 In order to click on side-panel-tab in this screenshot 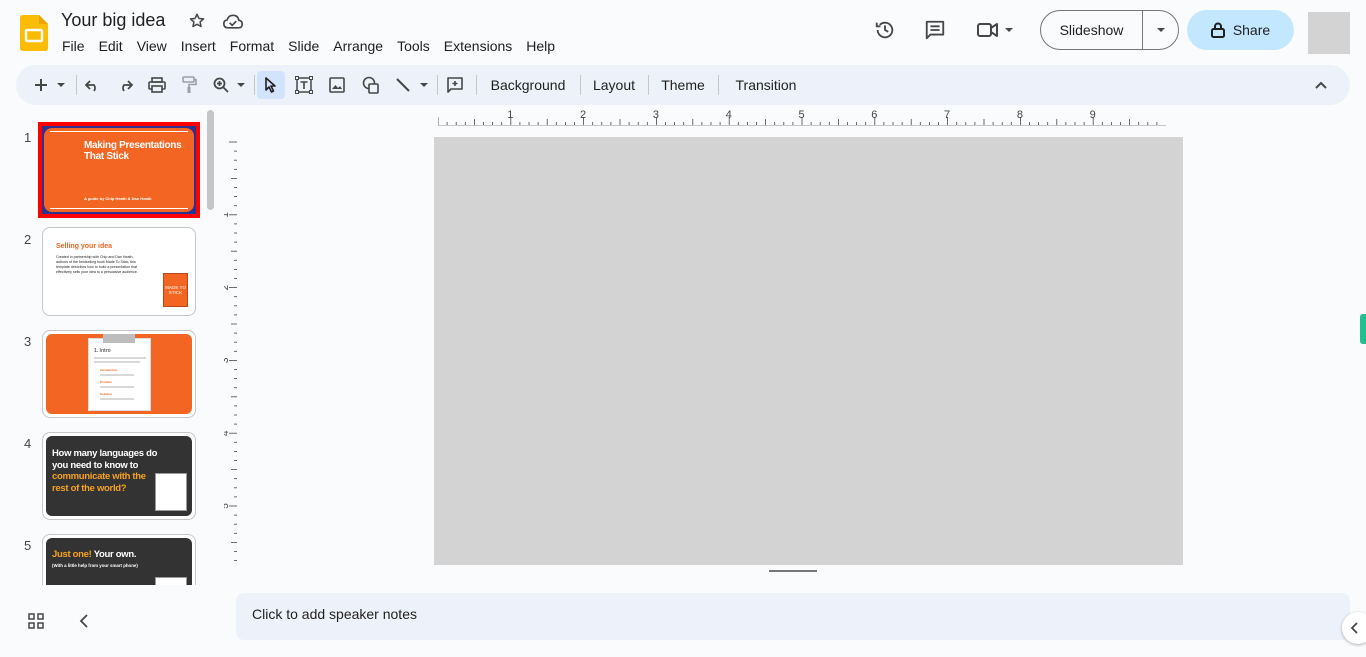, I will do `click(1363, 329)`.